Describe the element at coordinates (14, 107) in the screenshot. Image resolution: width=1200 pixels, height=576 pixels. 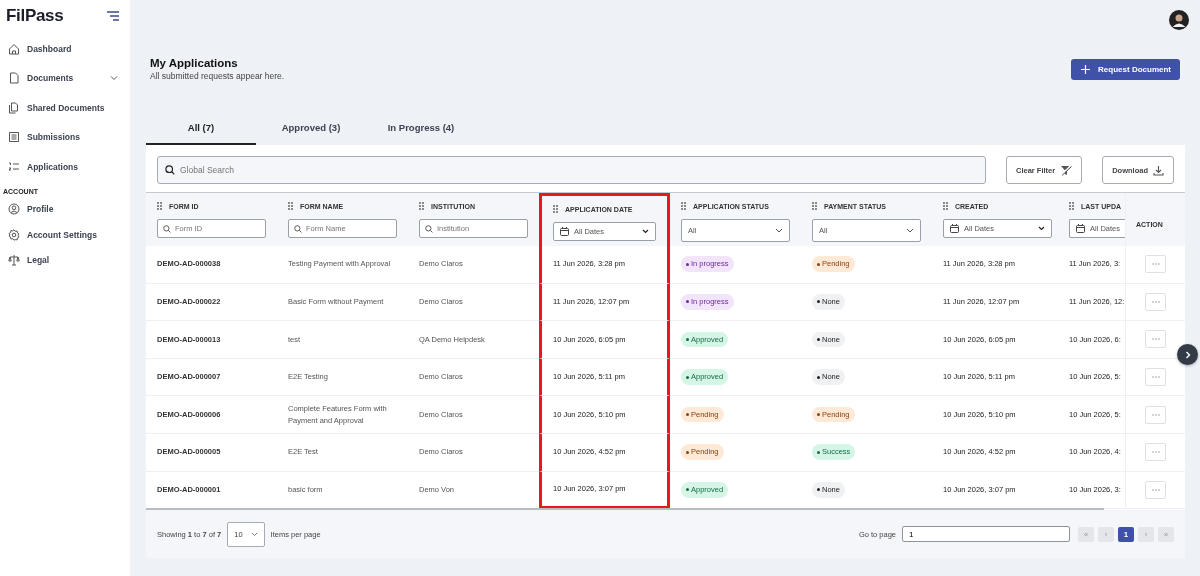
I see `documents-icon` at that location.